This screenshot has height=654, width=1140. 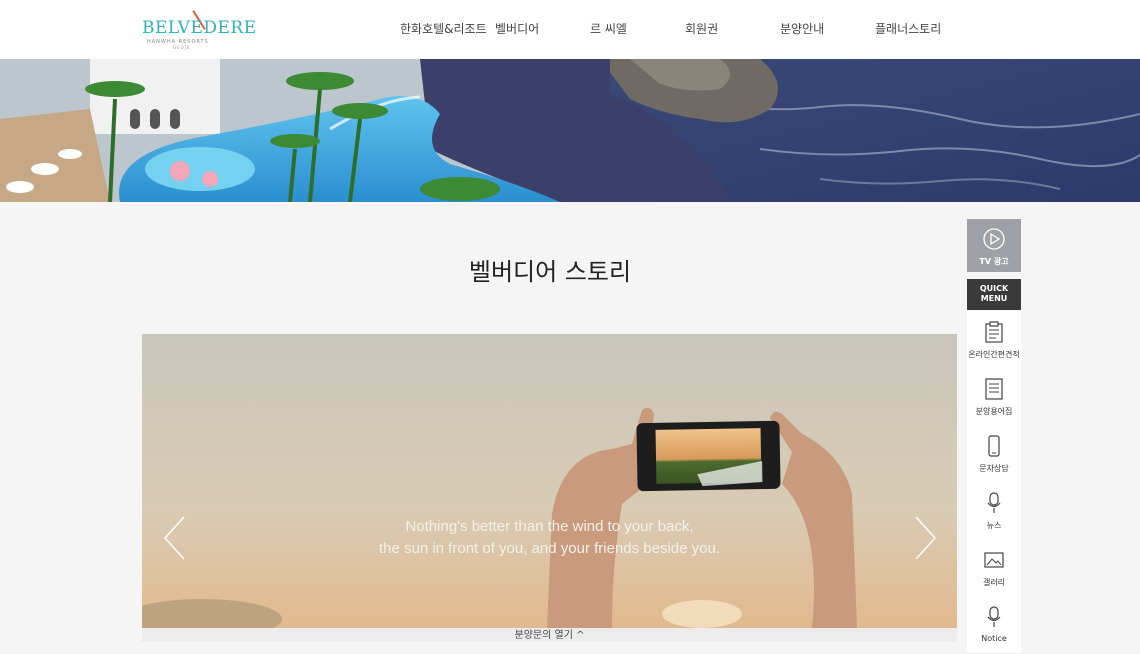 I want to click on quick-notice: Notice, so click(x=994, y=625).